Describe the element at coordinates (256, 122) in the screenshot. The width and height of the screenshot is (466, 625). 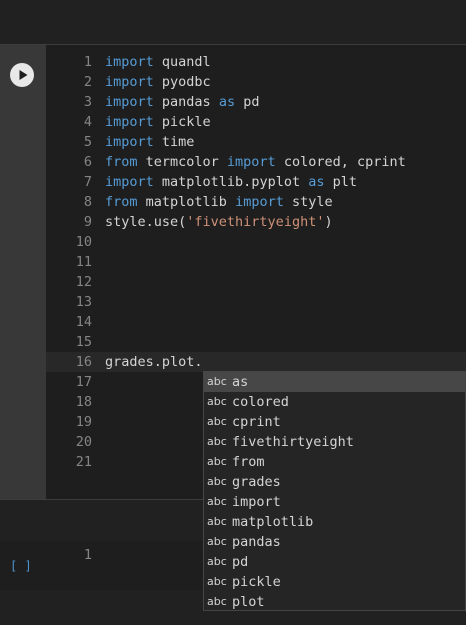
I see `code-line: 4 import pickle` at that location.